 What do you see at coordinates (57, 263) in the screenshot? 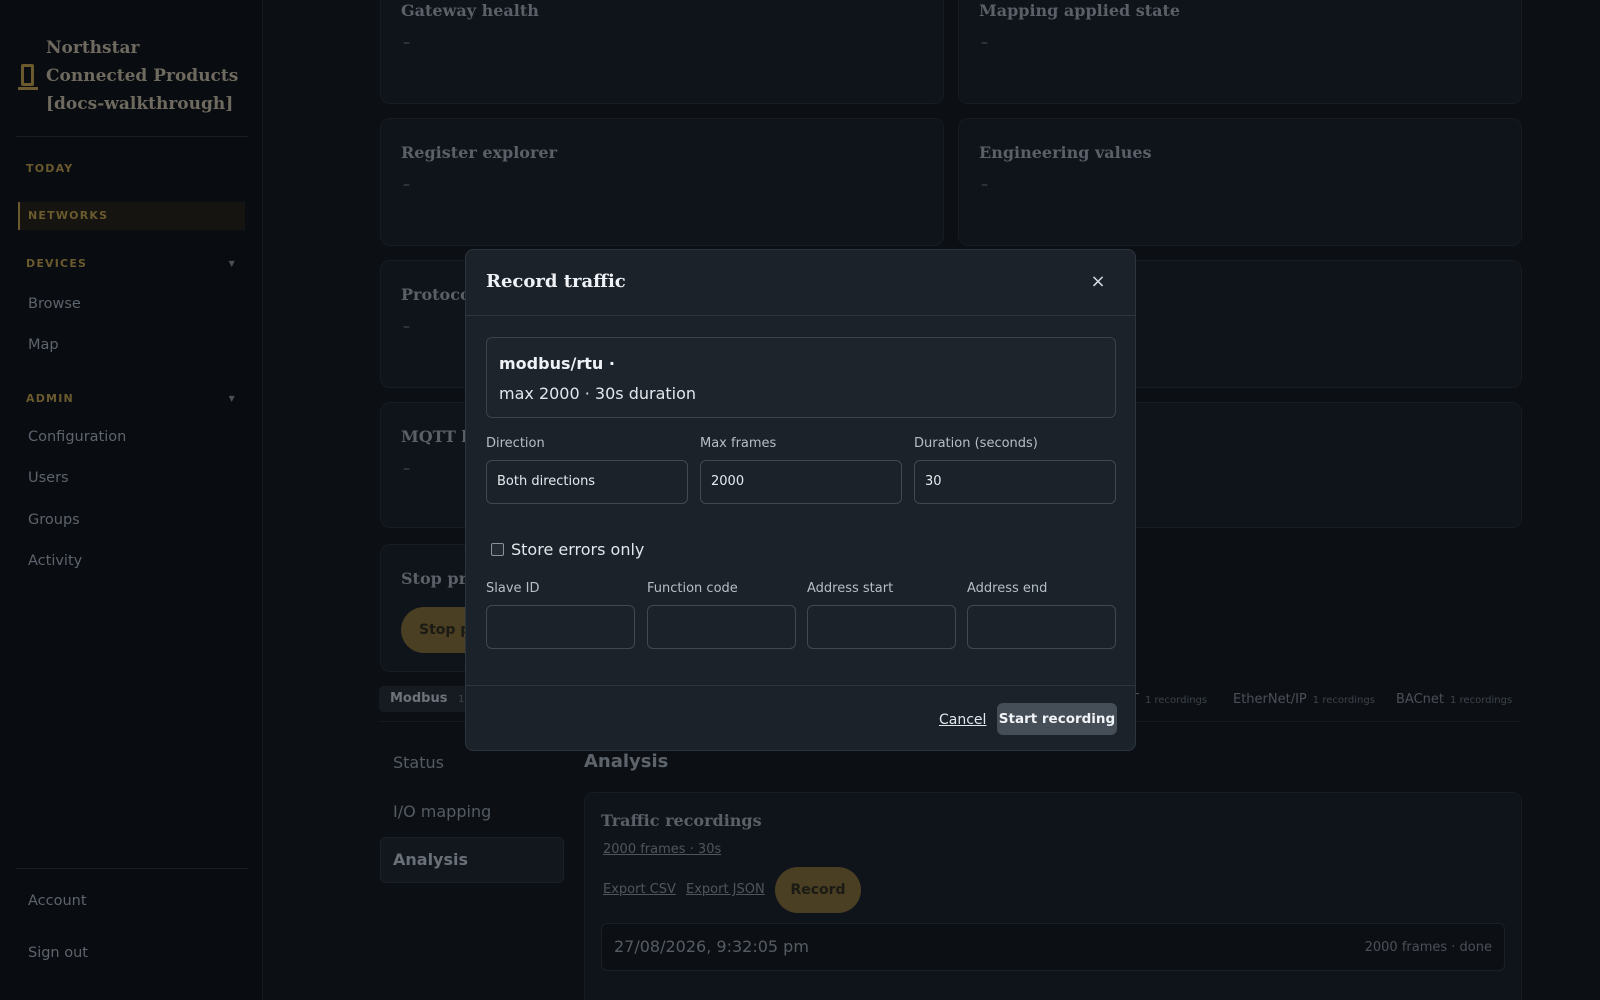
I see `nav-section-devices-label: DEVICES` at bounding box center [57, 263].